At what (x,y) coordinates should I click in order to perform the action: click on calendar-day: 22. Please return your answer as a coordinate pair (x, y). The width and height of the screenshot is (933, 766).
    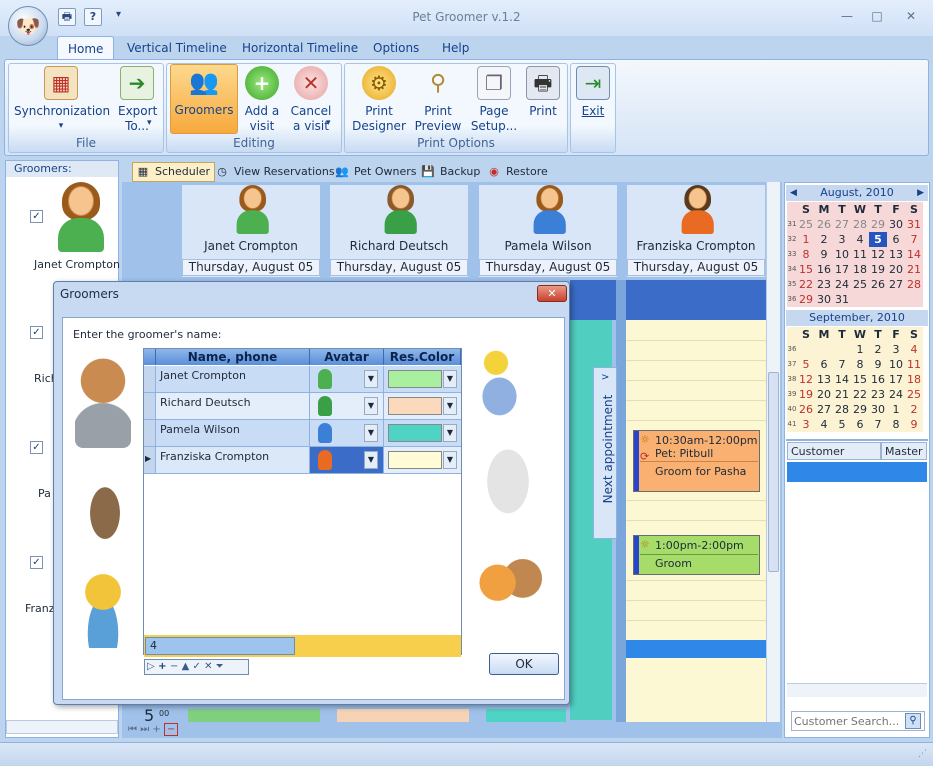
    Looking at the image, I should click on (806, 284).